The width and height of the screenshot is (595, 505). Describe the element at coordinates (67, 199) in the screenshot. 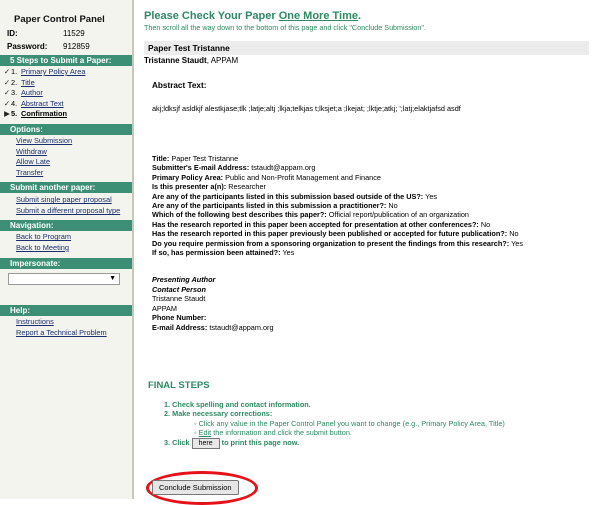

I see `submit-single-paper-link: Submit single paper proposal` at that location.